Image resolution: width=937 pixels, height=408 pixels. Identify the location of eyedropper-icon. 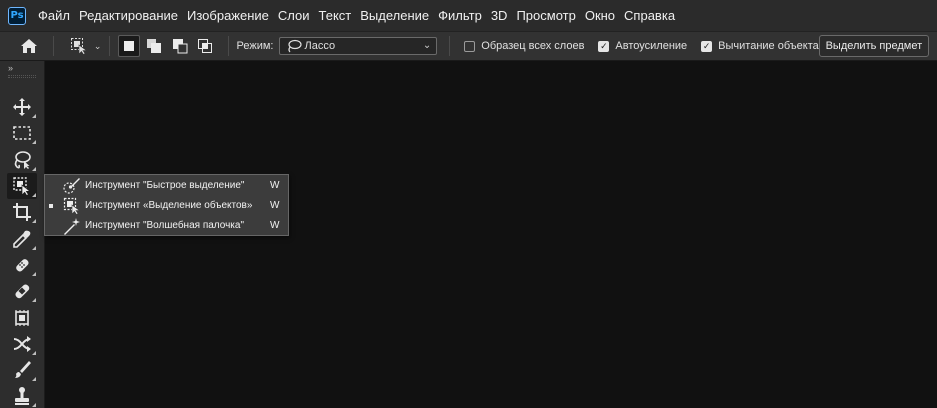
(22, 239).